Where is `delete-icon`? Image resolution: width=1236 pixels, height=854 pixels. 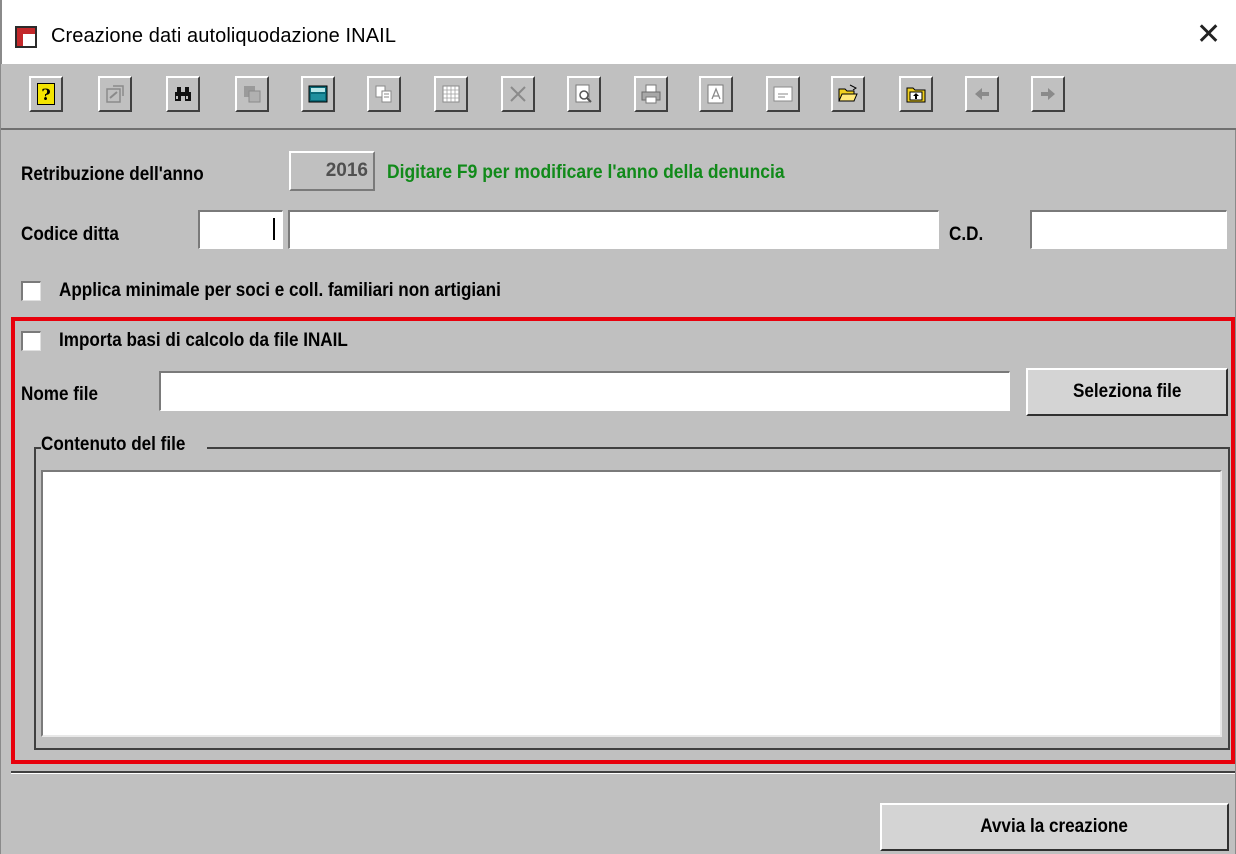
delete-icon is located at coordinates (518, 94).